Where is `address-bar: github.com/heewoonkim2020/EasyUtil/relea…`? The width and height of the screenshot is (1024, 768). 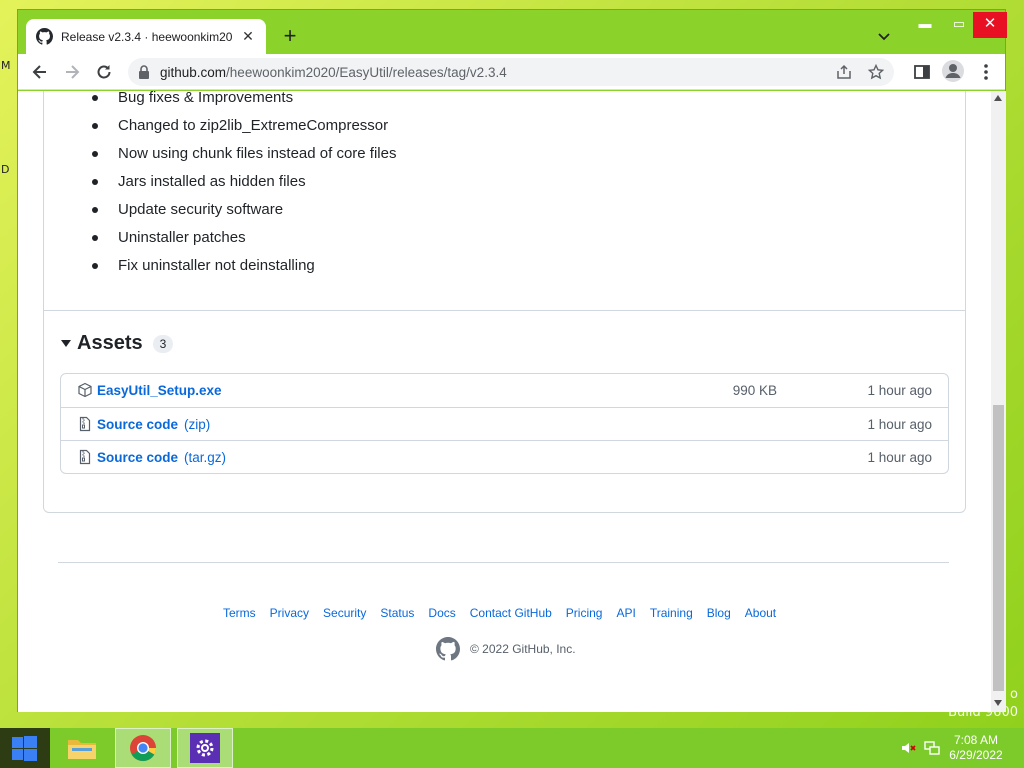
address-bar: github.com/heewoonkim2020/EasyUtil/relea… is located at coordinates (511, 72).